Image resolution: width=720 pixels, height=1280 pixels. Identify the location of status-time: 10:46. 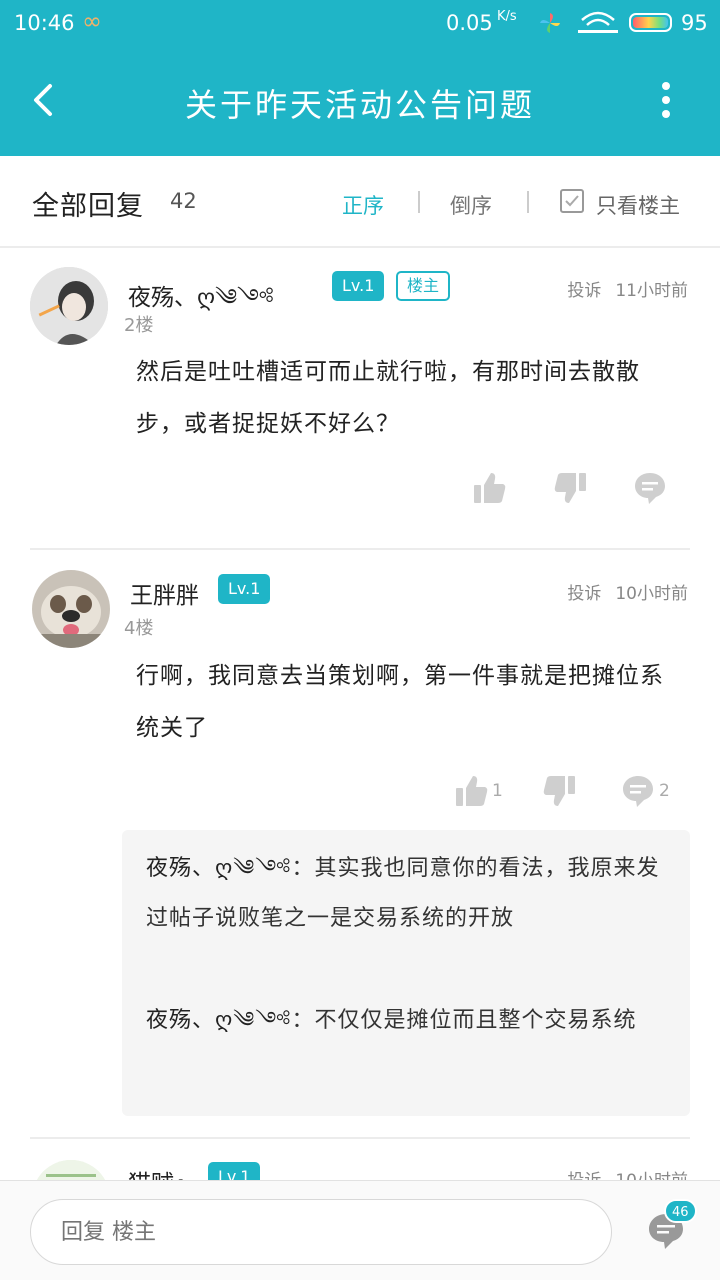
(44, 23).